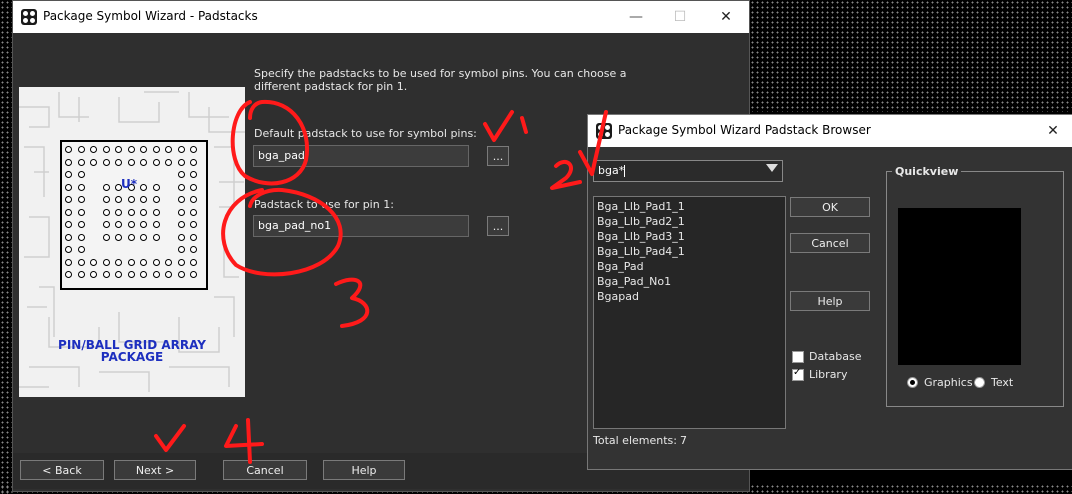 The image size is (1072, 494). I want to click on text-label: Text, so click(1002, 382).